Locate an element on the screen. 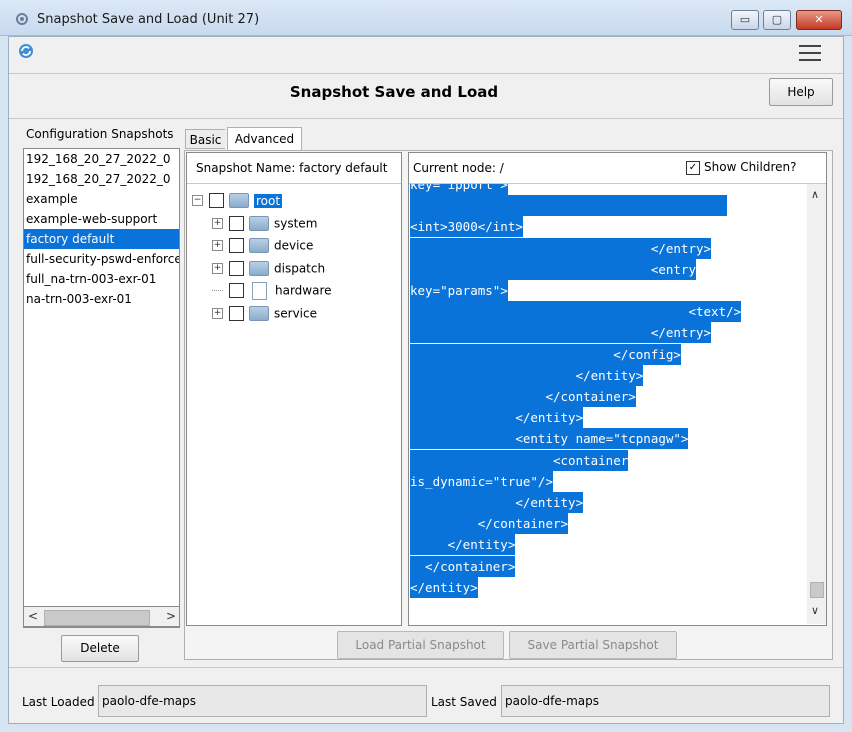  tree-node-dispatch: + dispatch is located at coordinates (268, 268).